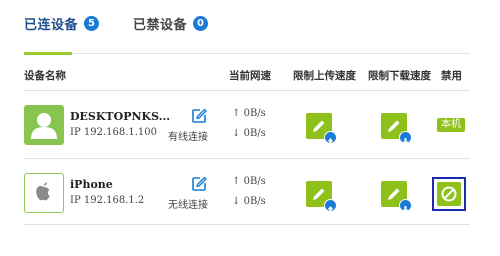  What do you see at coordinates (451, 76) in the screenshot?
I see `header-ban: 禁用` at bounding box center [451, 76].